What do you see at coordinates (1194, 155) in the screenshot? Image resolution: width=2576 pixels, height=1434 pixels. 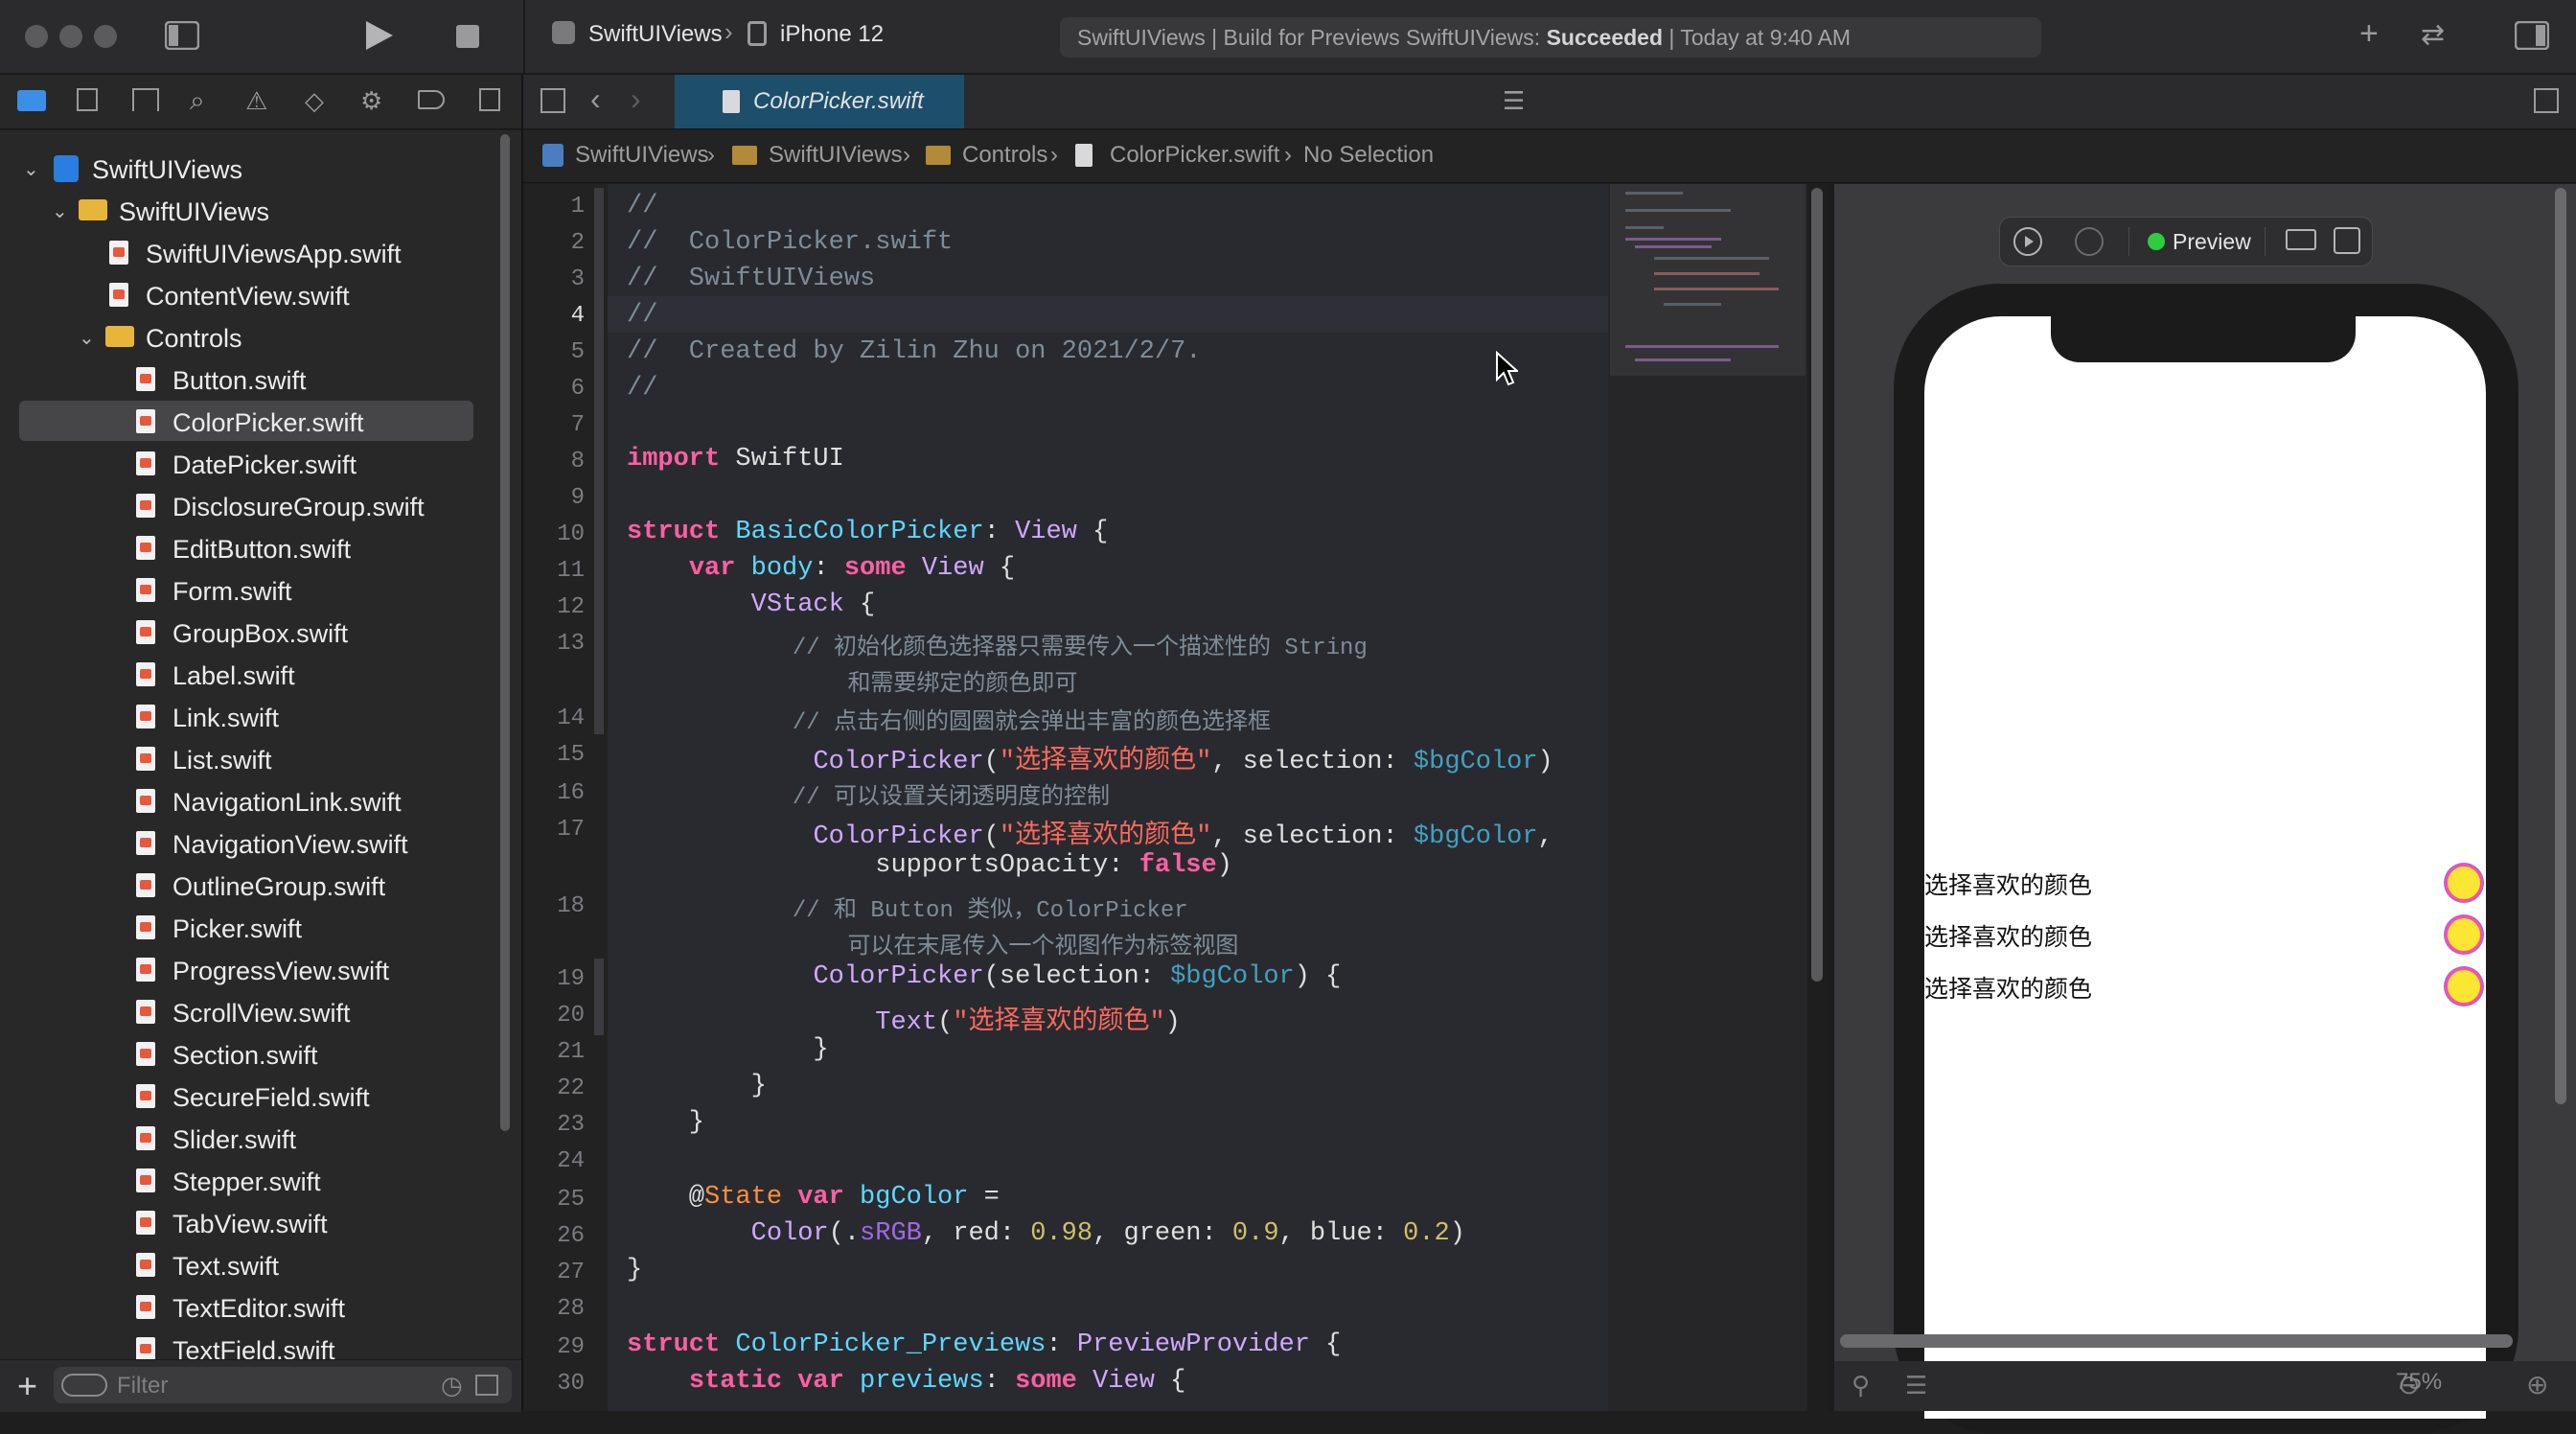 I see `jumpbar-item: ColorPicker.swift` at bounding box center [1194, 155].